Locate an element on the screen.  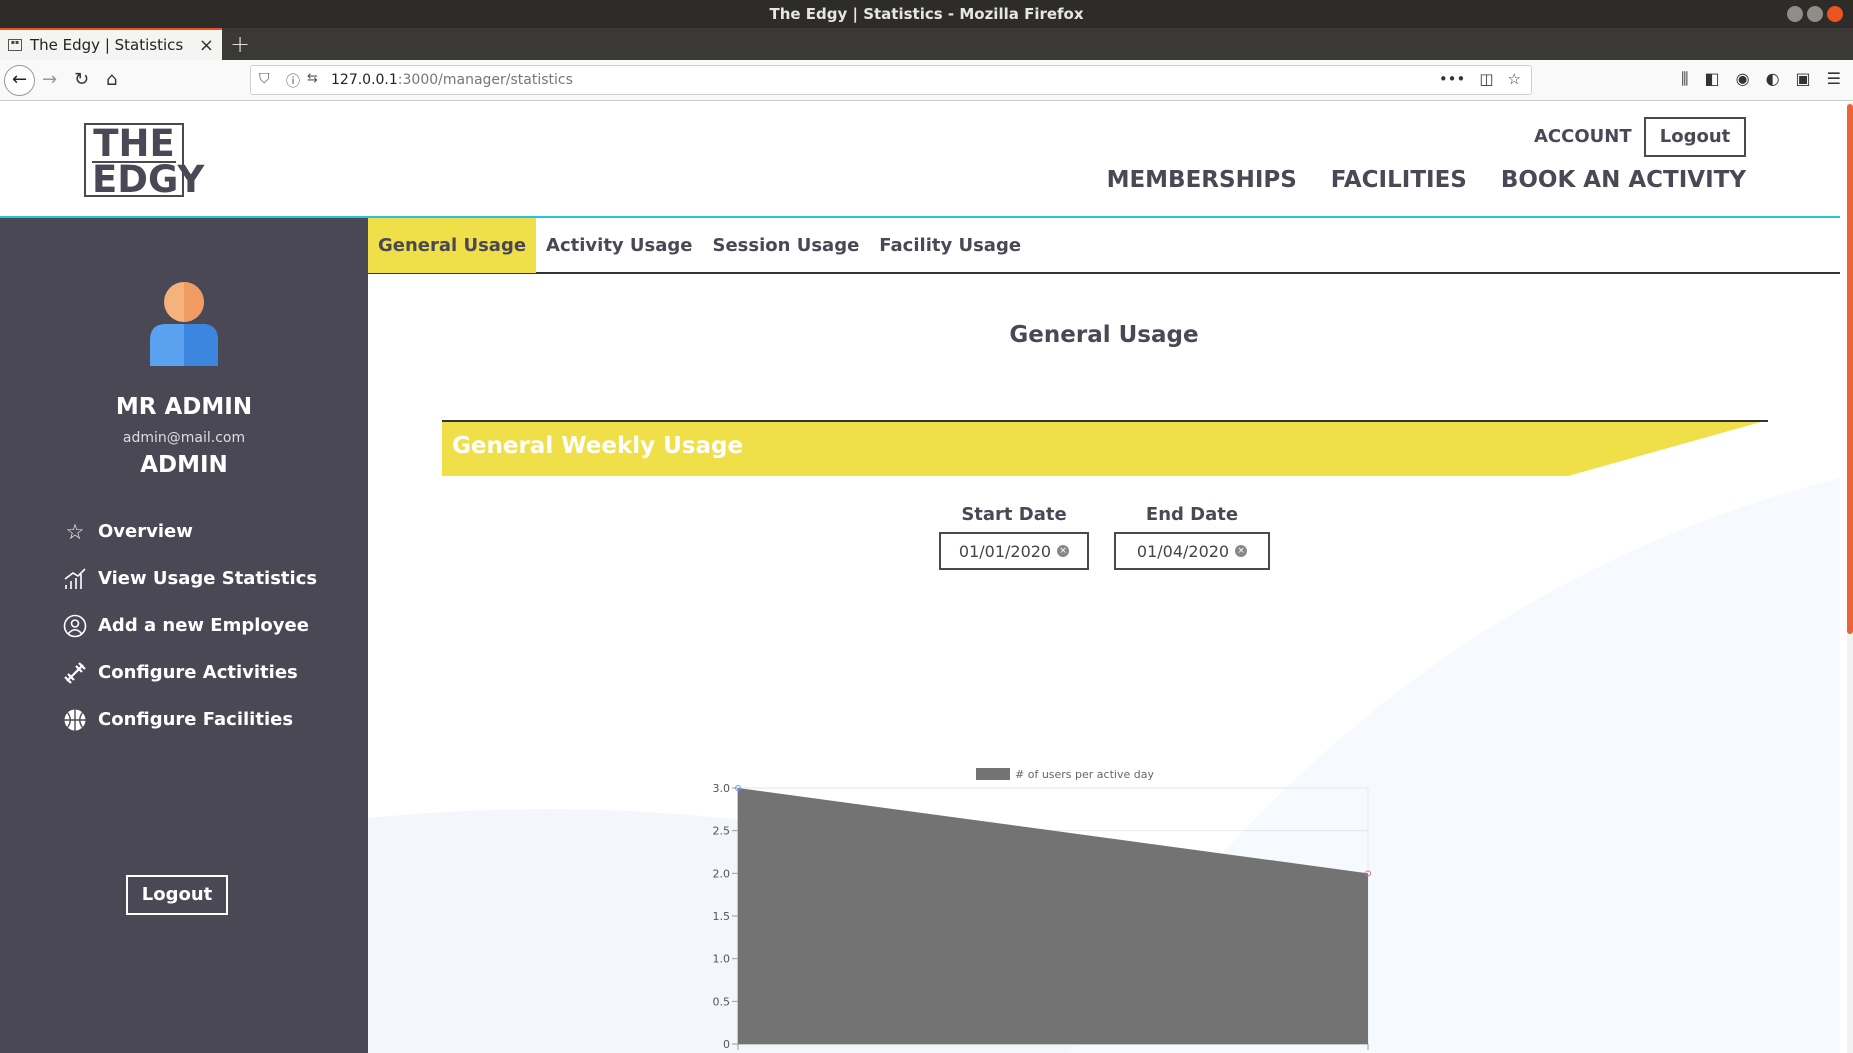
nav-book-activity: BOOK AN ACTIVITY is located at coordinates (1623, 180).